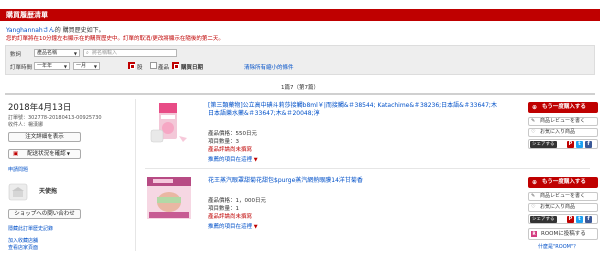  Describe the element at coordinates (300, 88) in the screenshot. I see `pagination-summary: 1篇7（第7篇）` at that location.